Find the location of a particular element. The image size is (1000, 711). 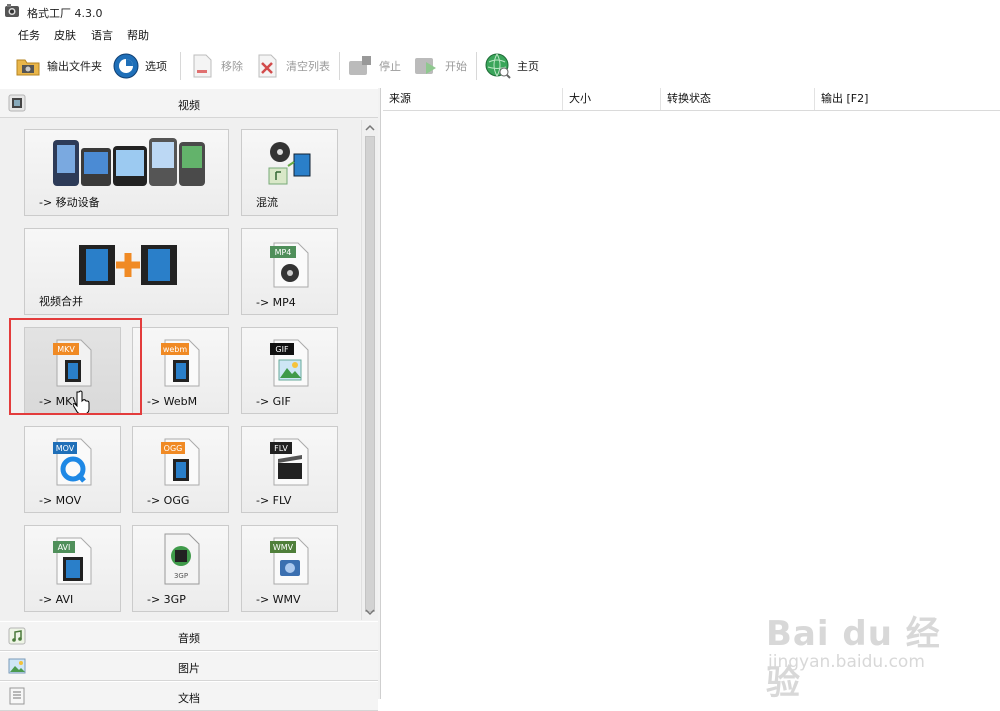

category-document-header: 文档 is located at coordinates (189, 696).